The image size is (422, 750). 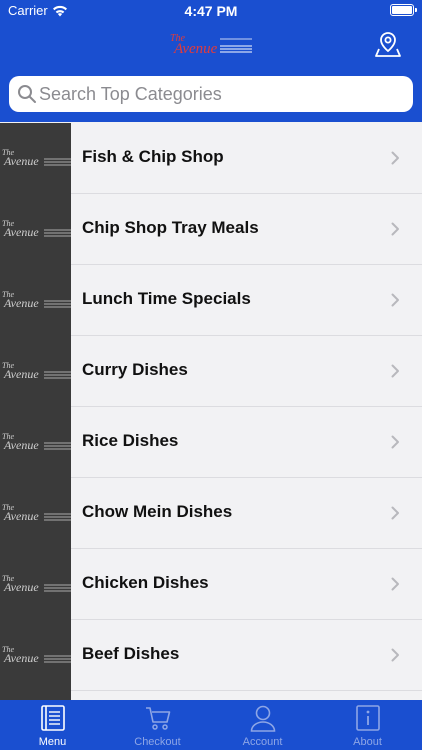 I want to click on the-avenue-logo: The Avenue, so click(x=211, y=43).